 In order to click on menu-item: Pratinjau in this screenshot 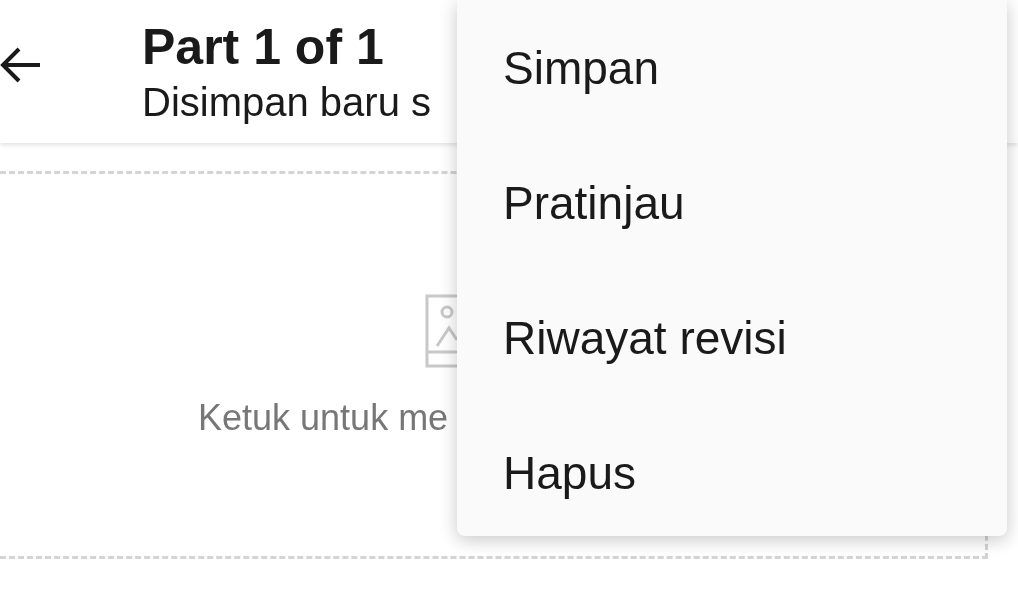, I will do `click(732, 202)`.